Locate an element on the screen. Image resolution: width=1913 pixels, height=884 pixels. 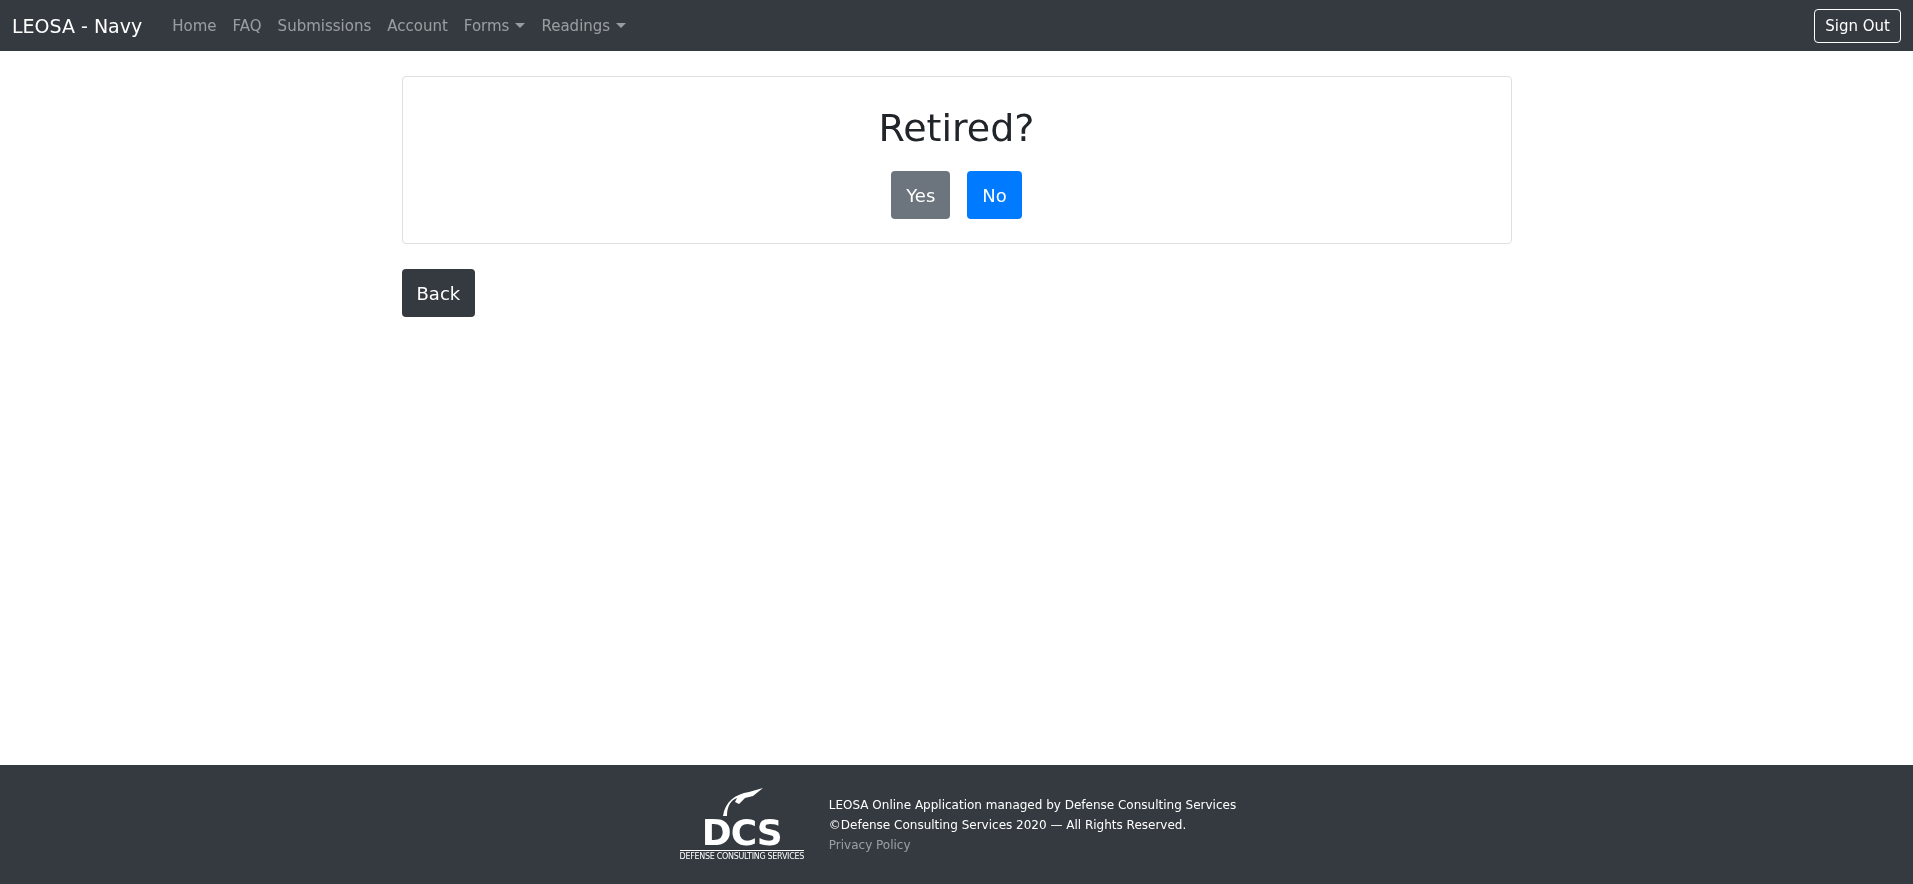
nav-link: FAQ is located at coordinates (247, 25).